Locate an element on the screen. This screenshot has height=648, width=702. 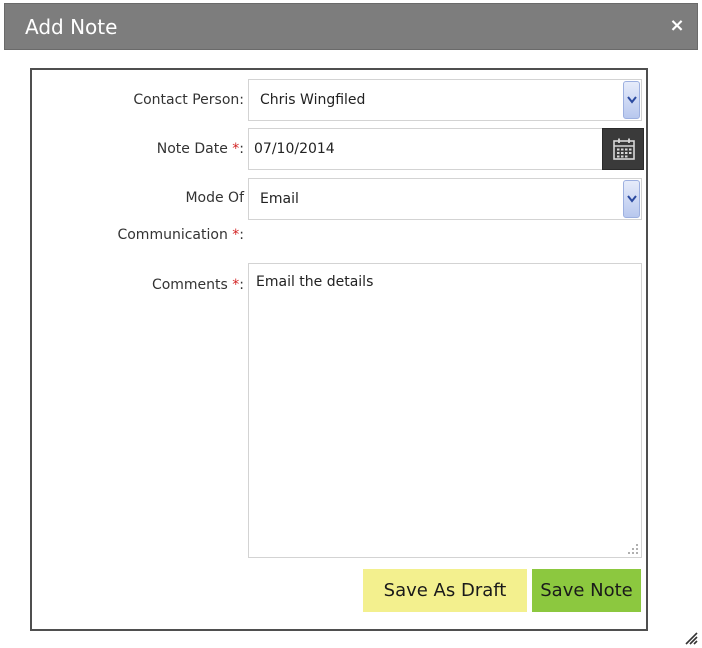
mode-label-line2: Communication *: is located at coordinates (180, 235).